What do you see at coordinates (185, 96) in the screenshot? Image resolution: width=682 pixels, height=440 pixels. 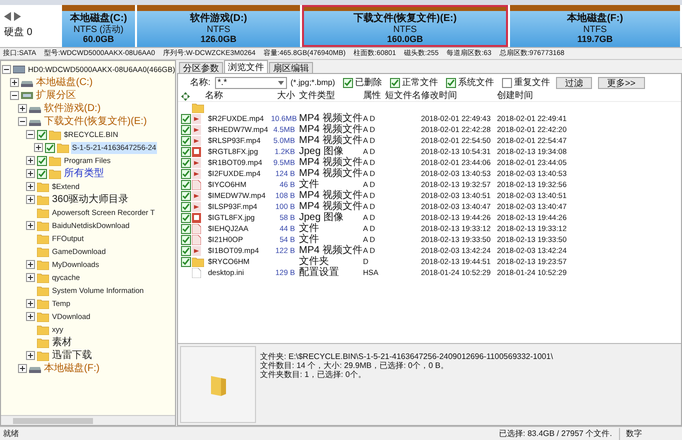 I see `column-options-icon` at bounding box center [185, 96].